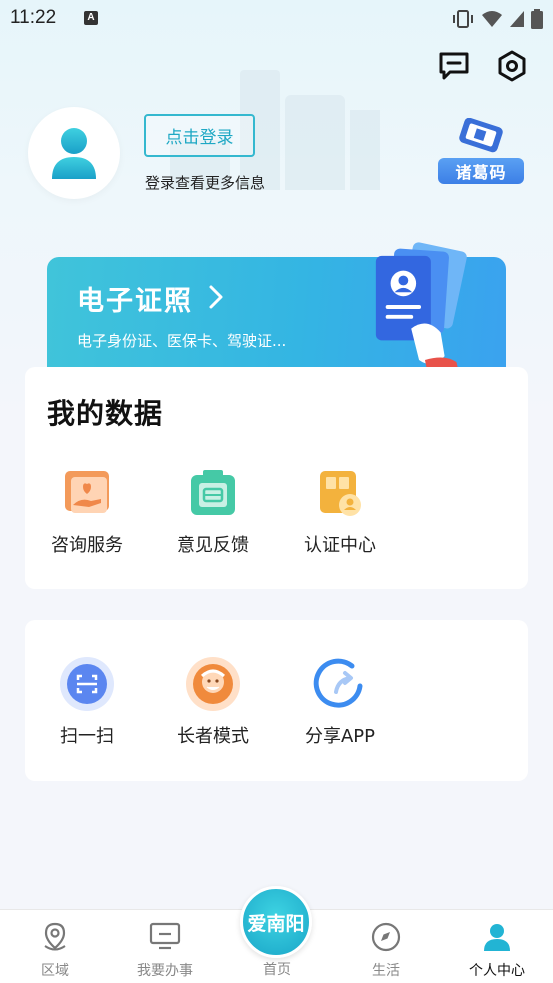 The width and height of the screenshot is (553, 983). What do you see at coordinates (517, 19) in the screenshot?
I see `signal-icon` at bounding box center [517, 19].